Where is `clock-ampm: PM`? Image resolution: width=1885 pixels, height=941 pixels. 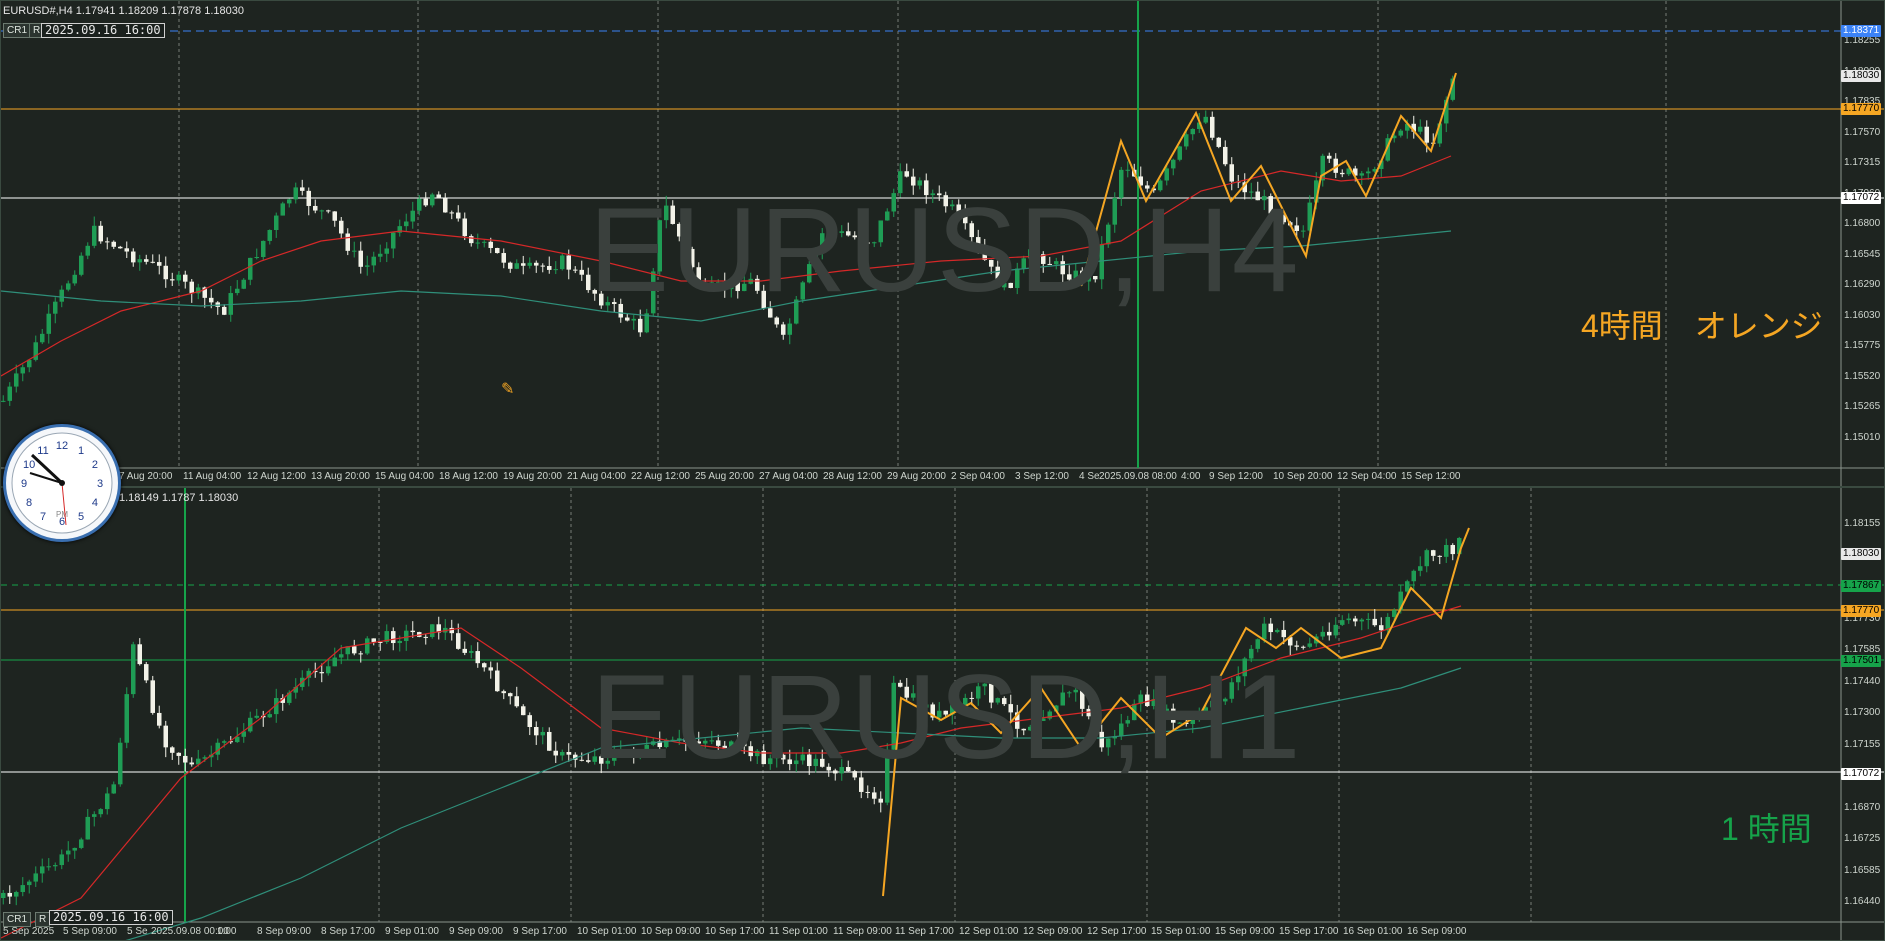 clock-ampm: PM is located at coordinates (62, 514).